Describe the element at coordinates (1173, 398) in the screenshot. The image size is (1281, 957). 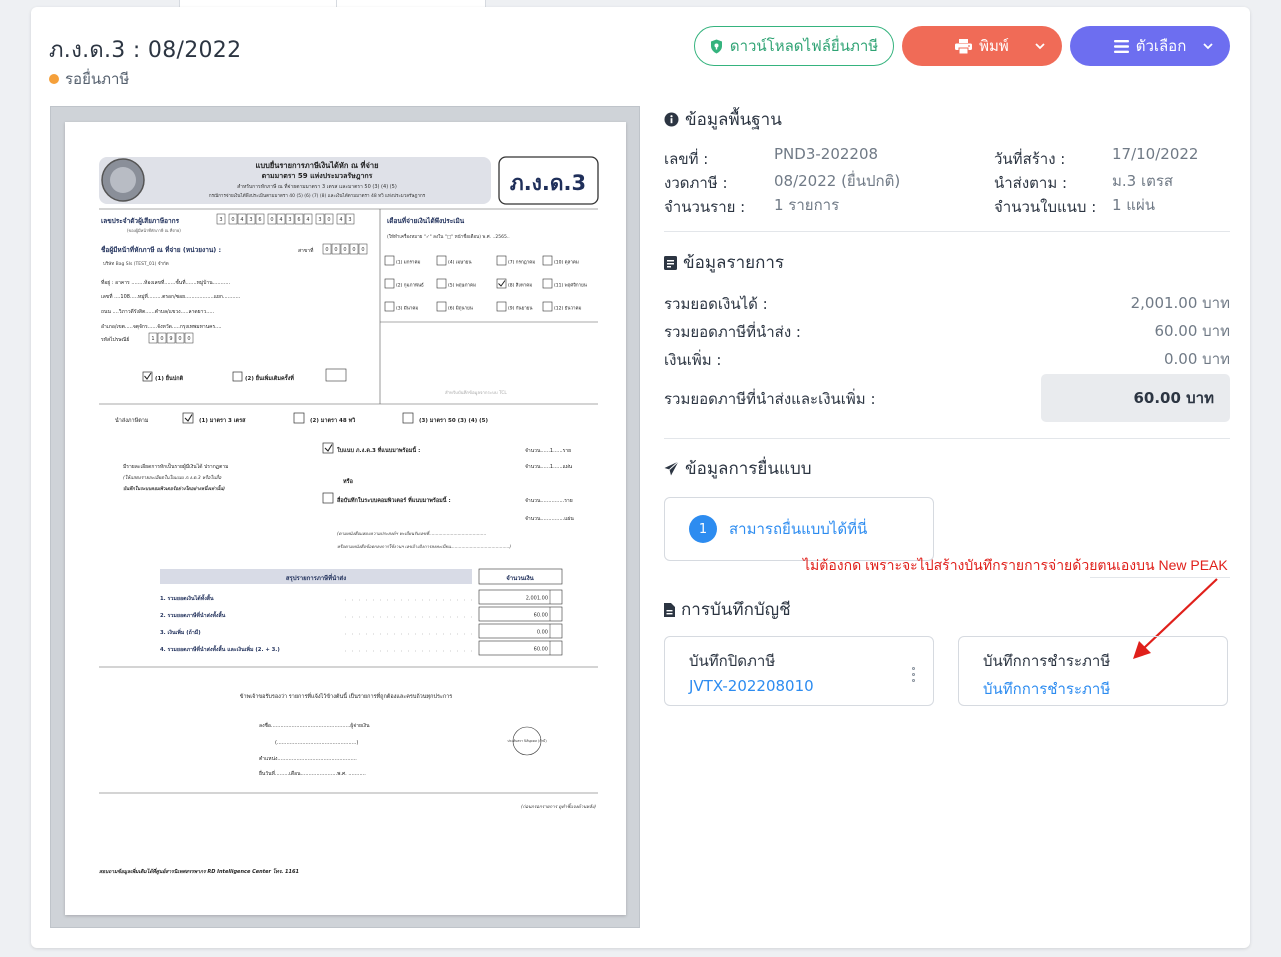
I see `total-value: 60.00 บาท` at that location.